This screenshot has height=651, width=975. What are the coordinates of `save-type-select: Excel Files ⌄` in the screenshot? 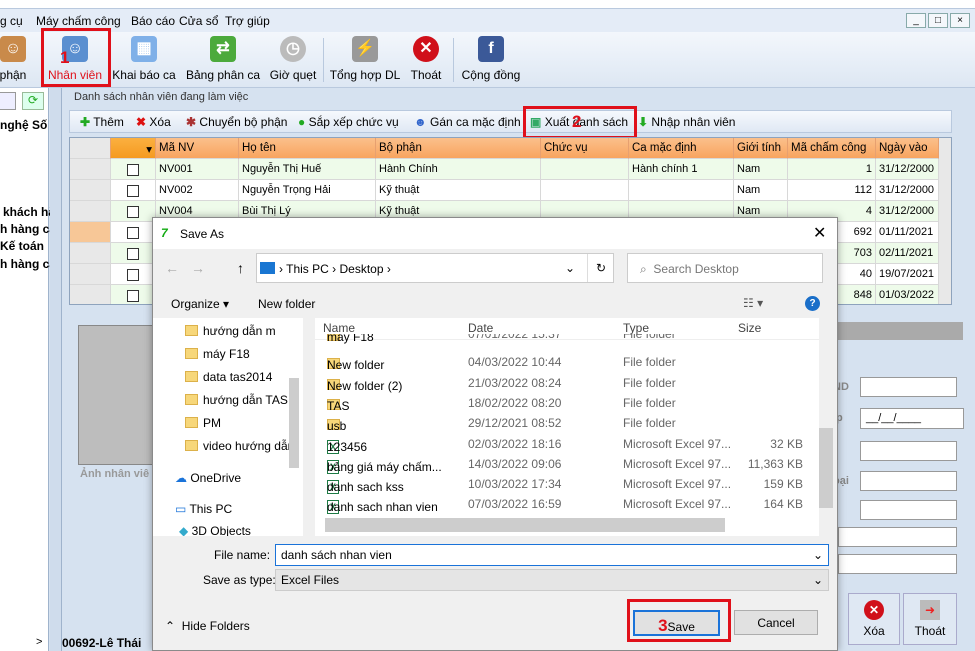 It's located at (552, 580).